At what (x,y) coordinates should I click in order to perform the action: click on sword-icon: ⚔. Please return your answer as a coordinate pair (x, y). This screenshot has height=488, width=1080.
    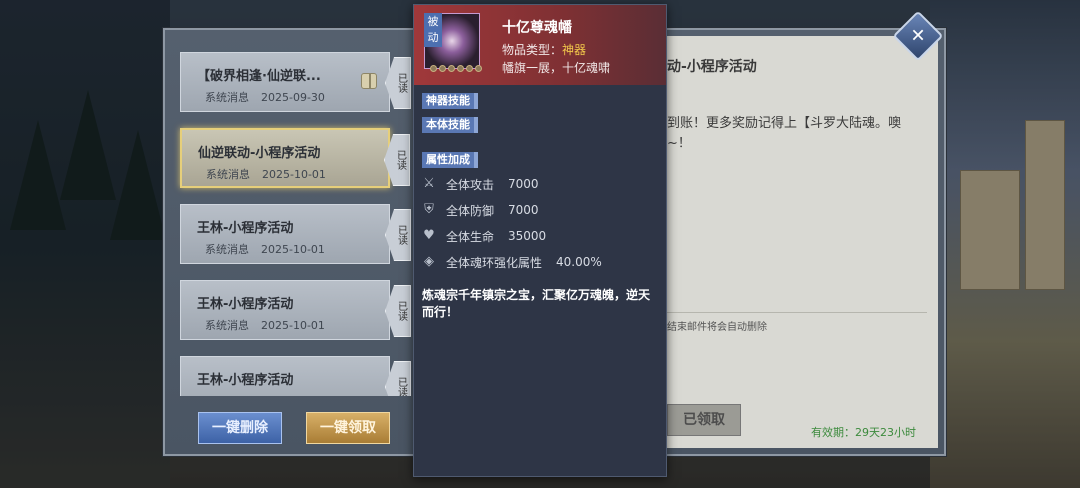
    Looking at the image, I should click on (429, 183).